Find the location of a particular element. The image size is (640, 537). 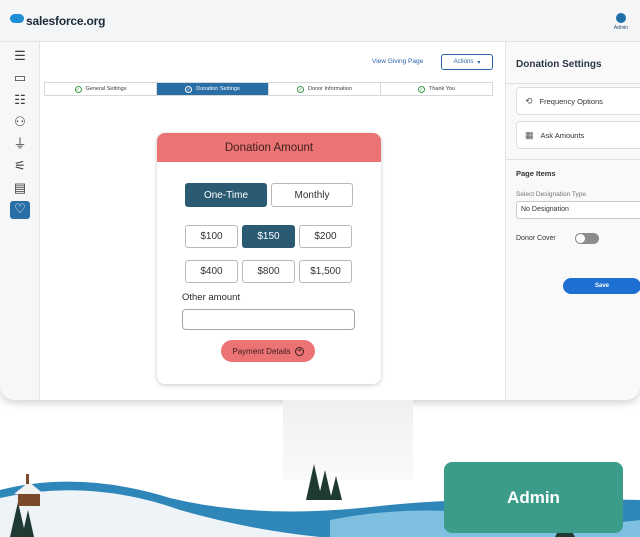

item-label: Ask Amounts is located at coordinates (562, 135).